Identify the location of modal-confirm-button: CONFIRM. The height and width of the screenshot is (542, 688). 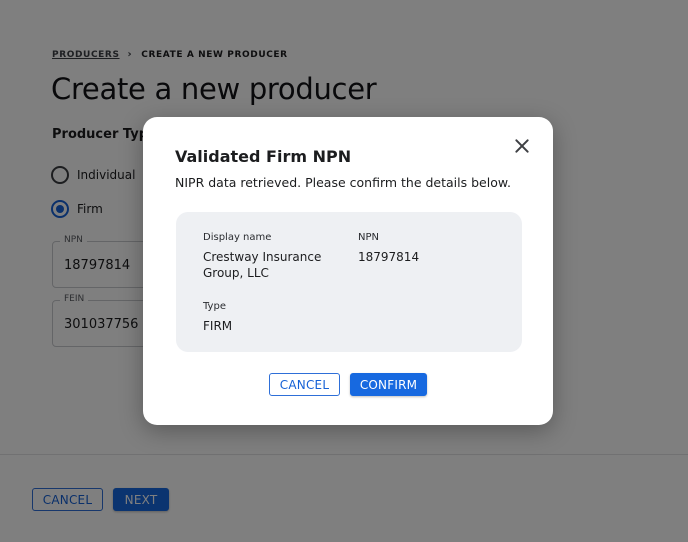
(388, 384).